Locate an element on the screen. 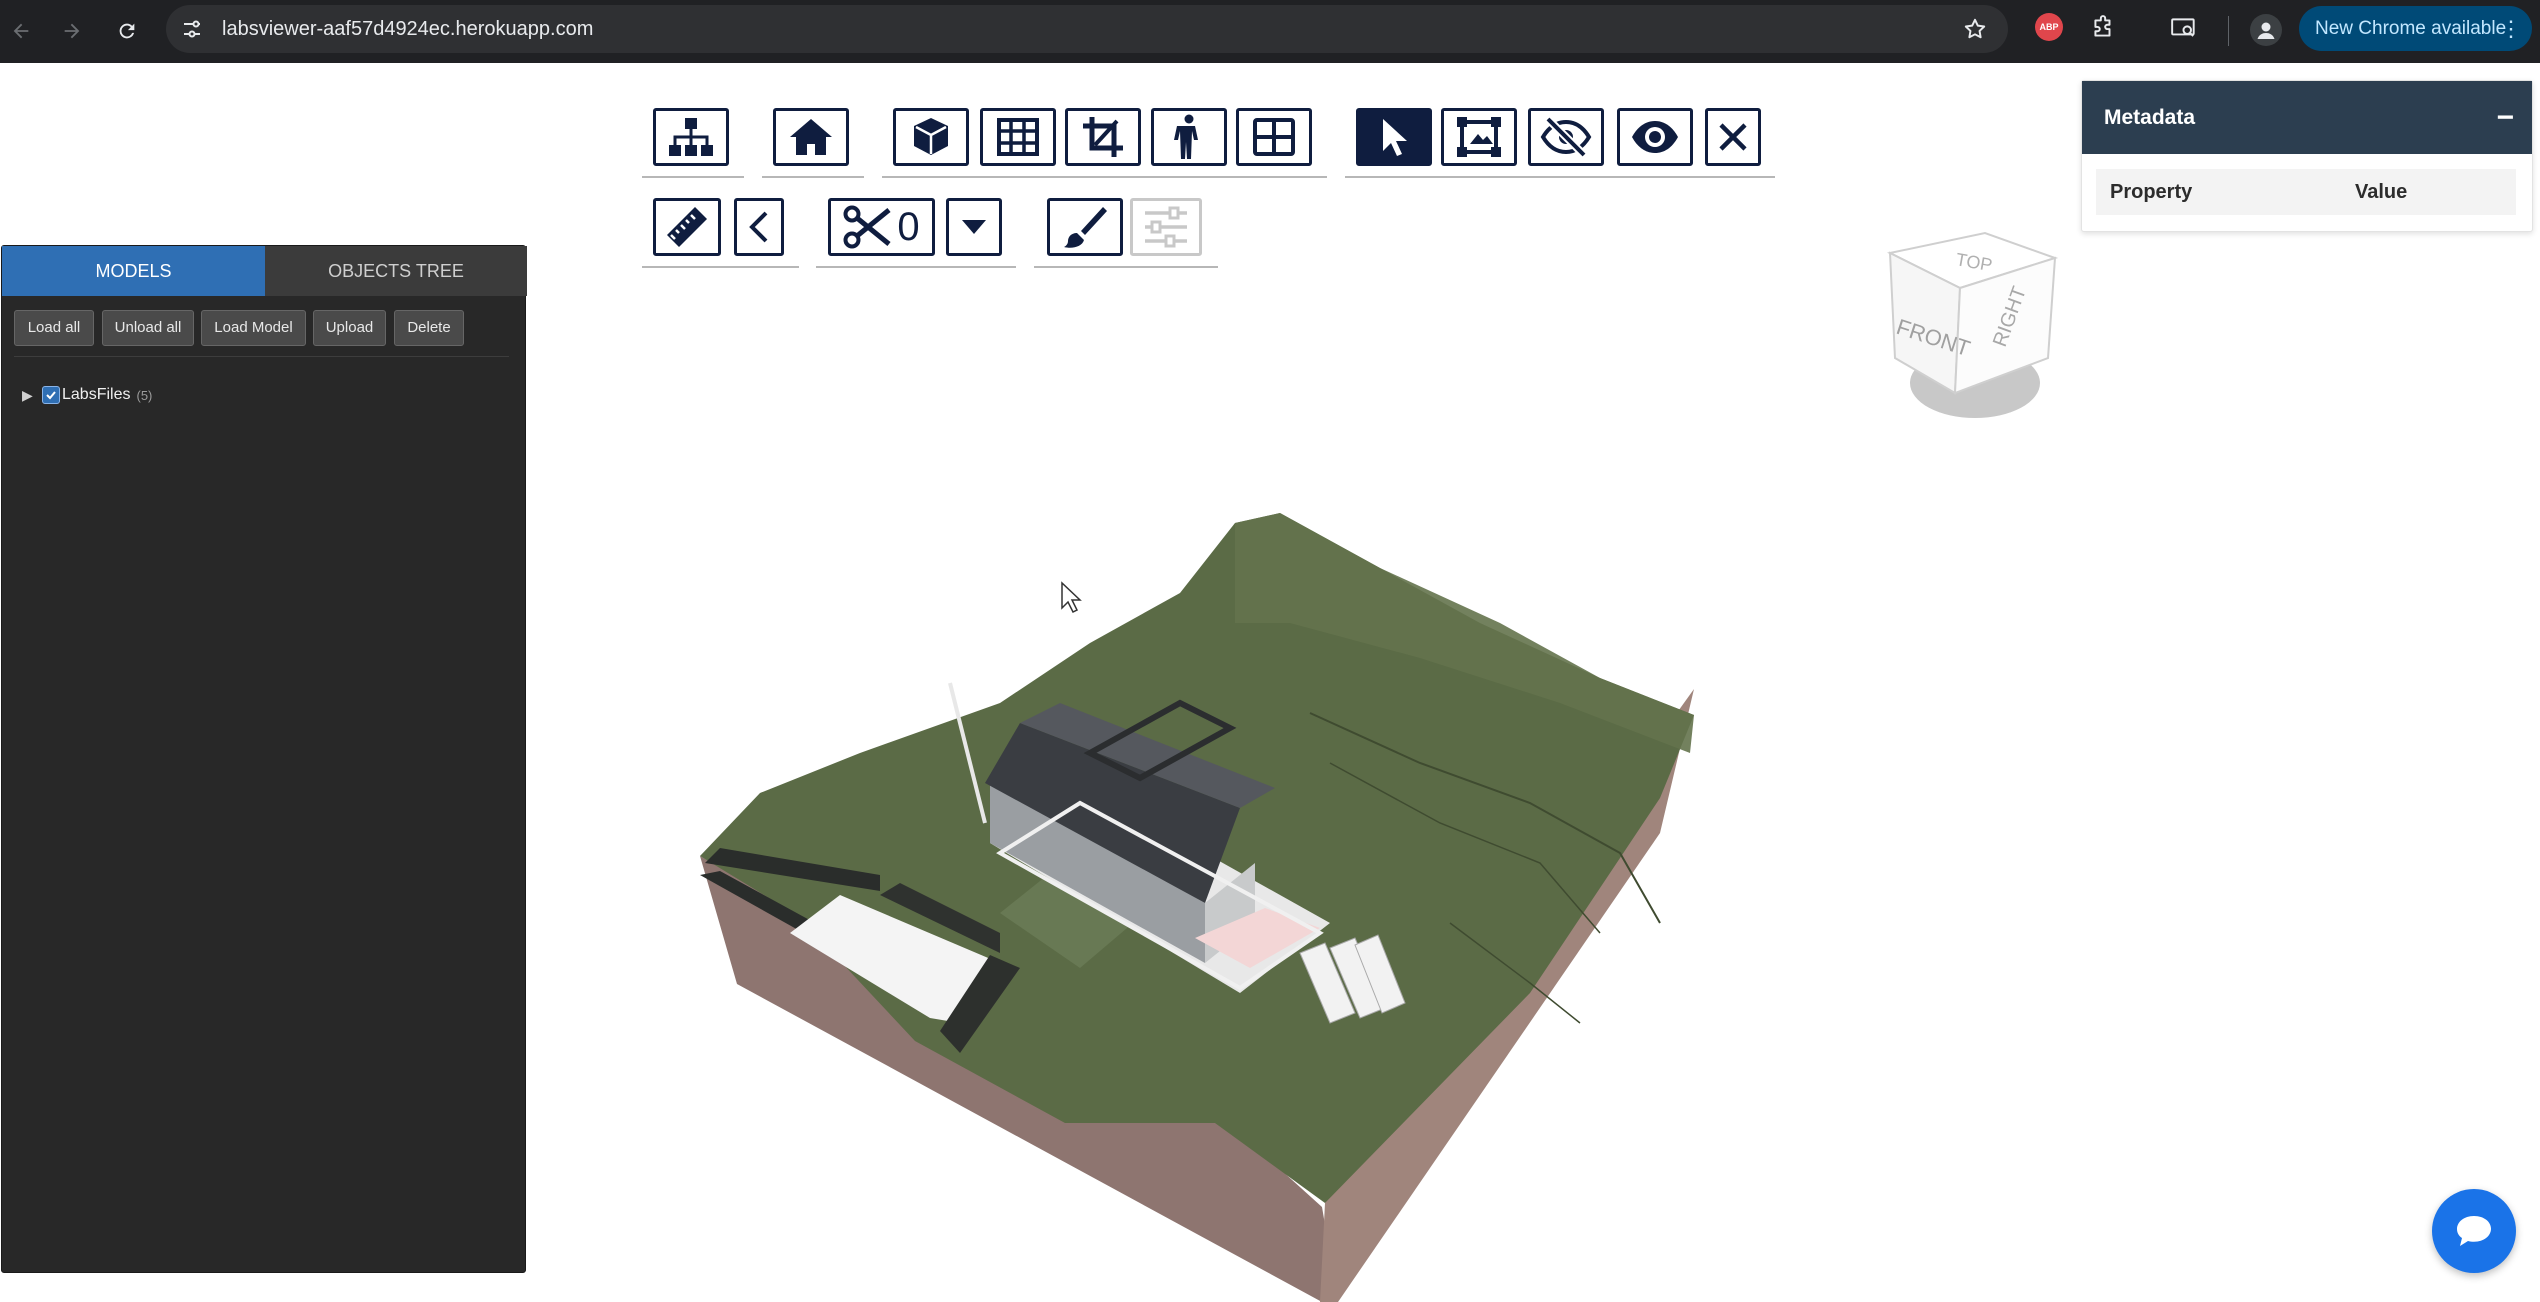 The height and width of the screenshot is (1302, 2540). arrow-right-icon is located at coordinates (72, 31).